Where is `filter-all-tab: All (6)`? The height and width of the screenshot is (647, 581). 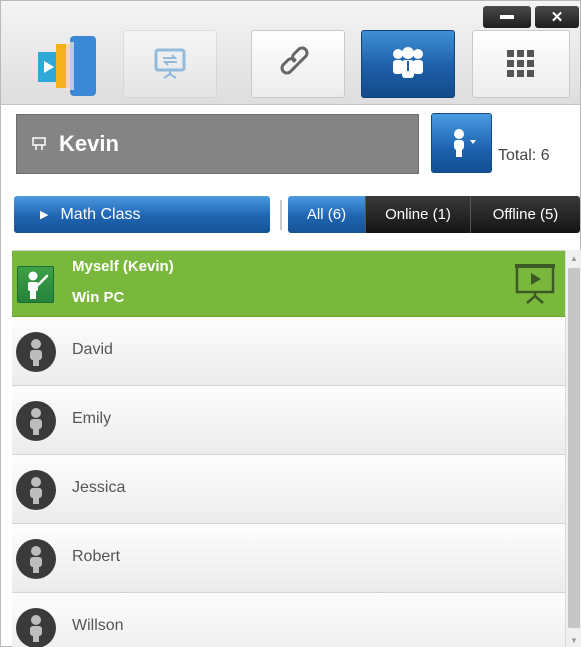 filter-all-tab: All (6) is located at coordinates (326, 214).